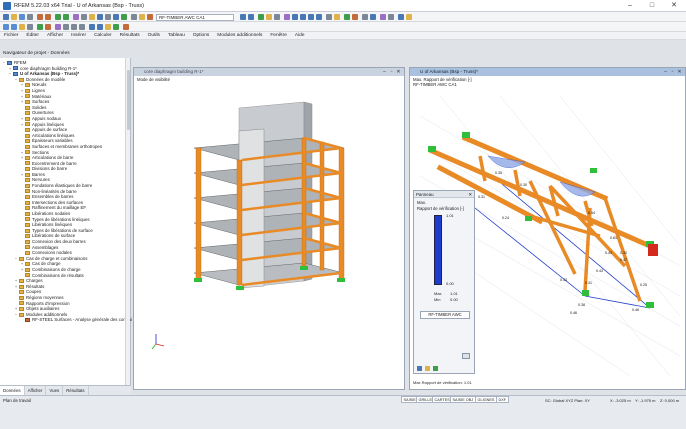  Describe the element at coordinates (401, 17) in the screenshot. I see `window-icon` at that location.